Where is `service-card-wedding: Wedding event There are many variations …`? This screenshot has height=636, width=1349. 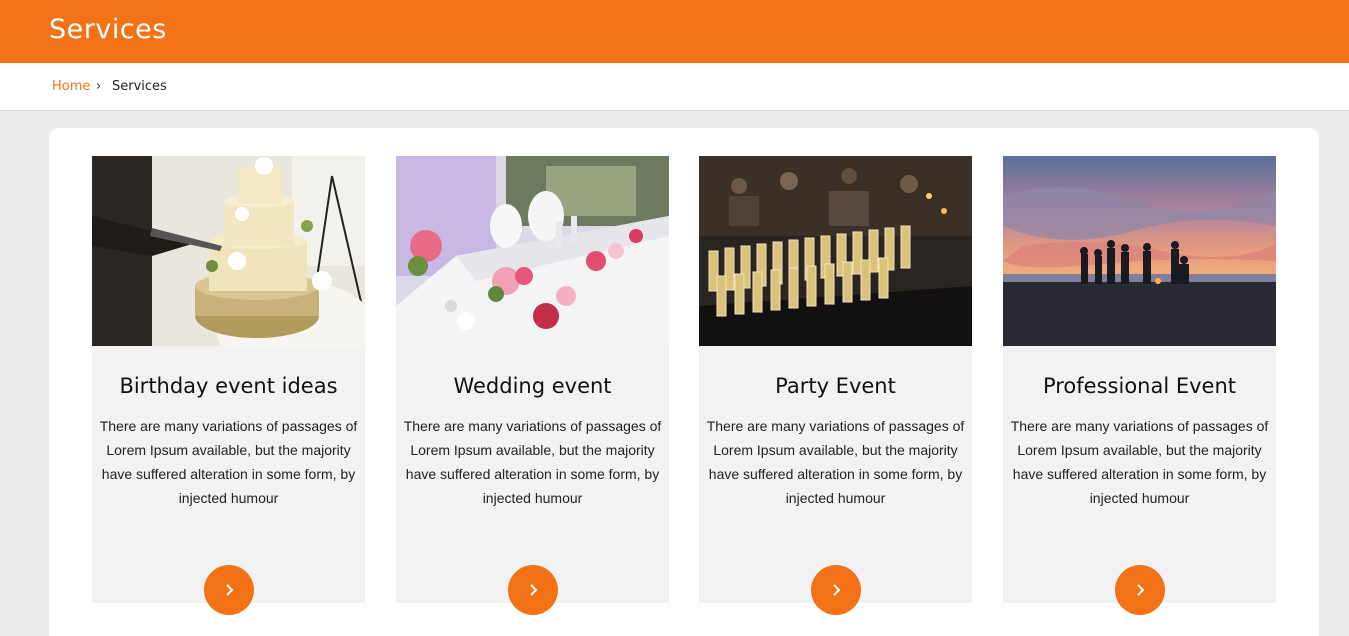 service-card-wedding: Wedding event There are many variations … is located at coordinates (532, 385).